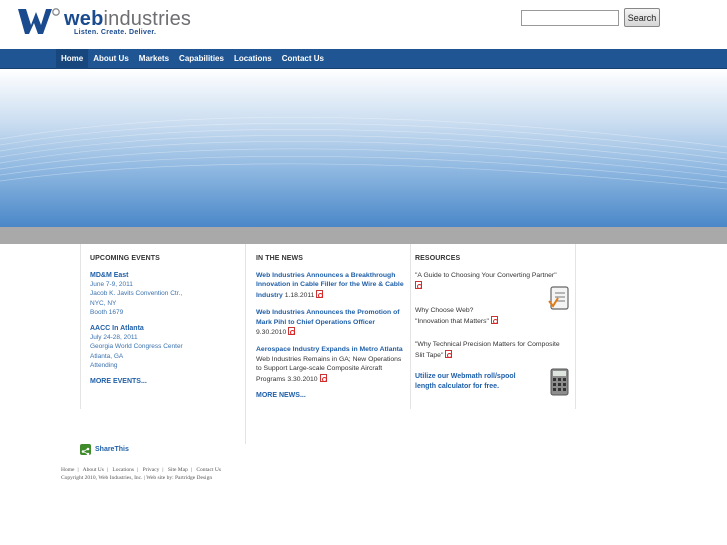 This screenshot has height=545, width=727. What do you see at coordinates (111, 285) in the screenshot?
I see `event-date: June 7-9, 2011` at bounding box center [111, 285].